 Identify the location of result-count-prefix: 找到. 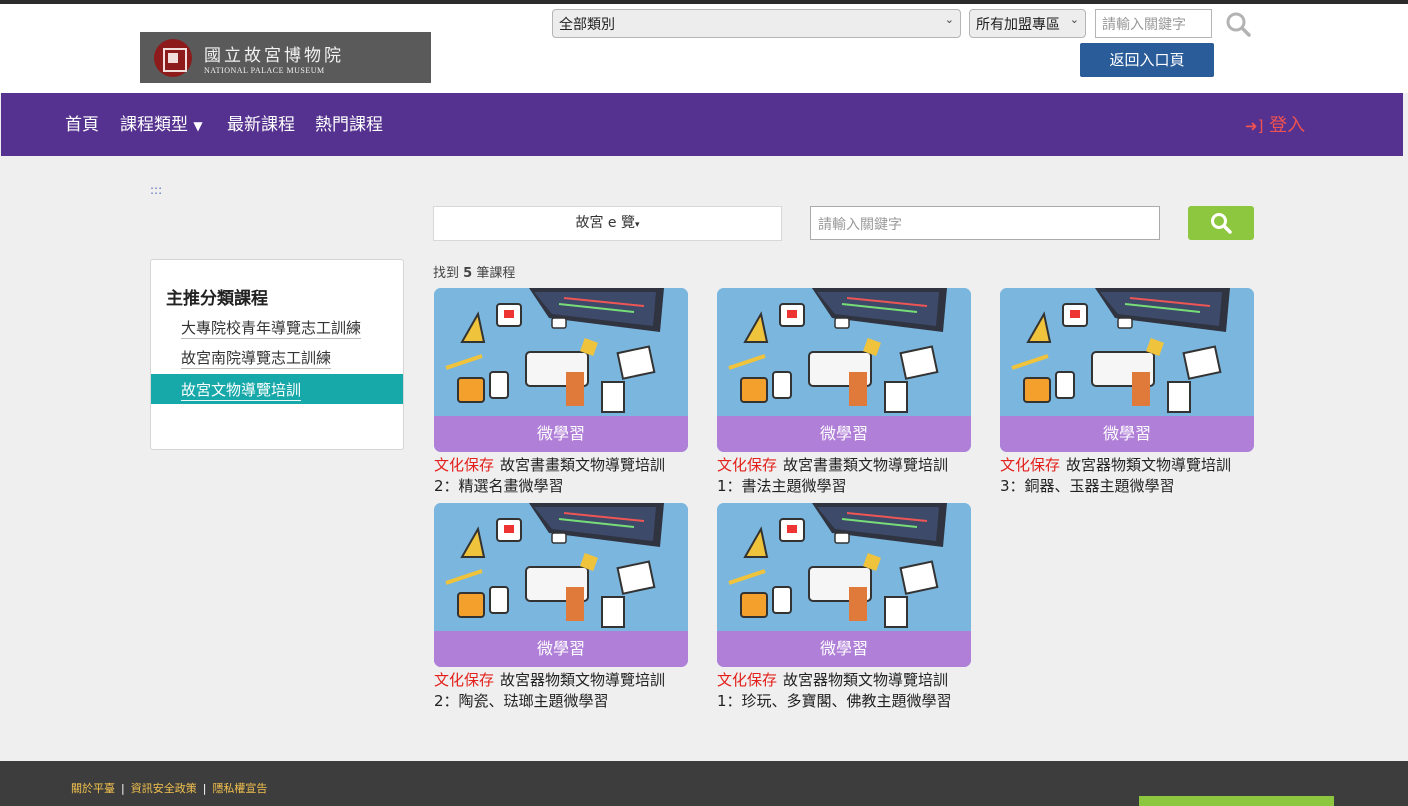
(446, 273).